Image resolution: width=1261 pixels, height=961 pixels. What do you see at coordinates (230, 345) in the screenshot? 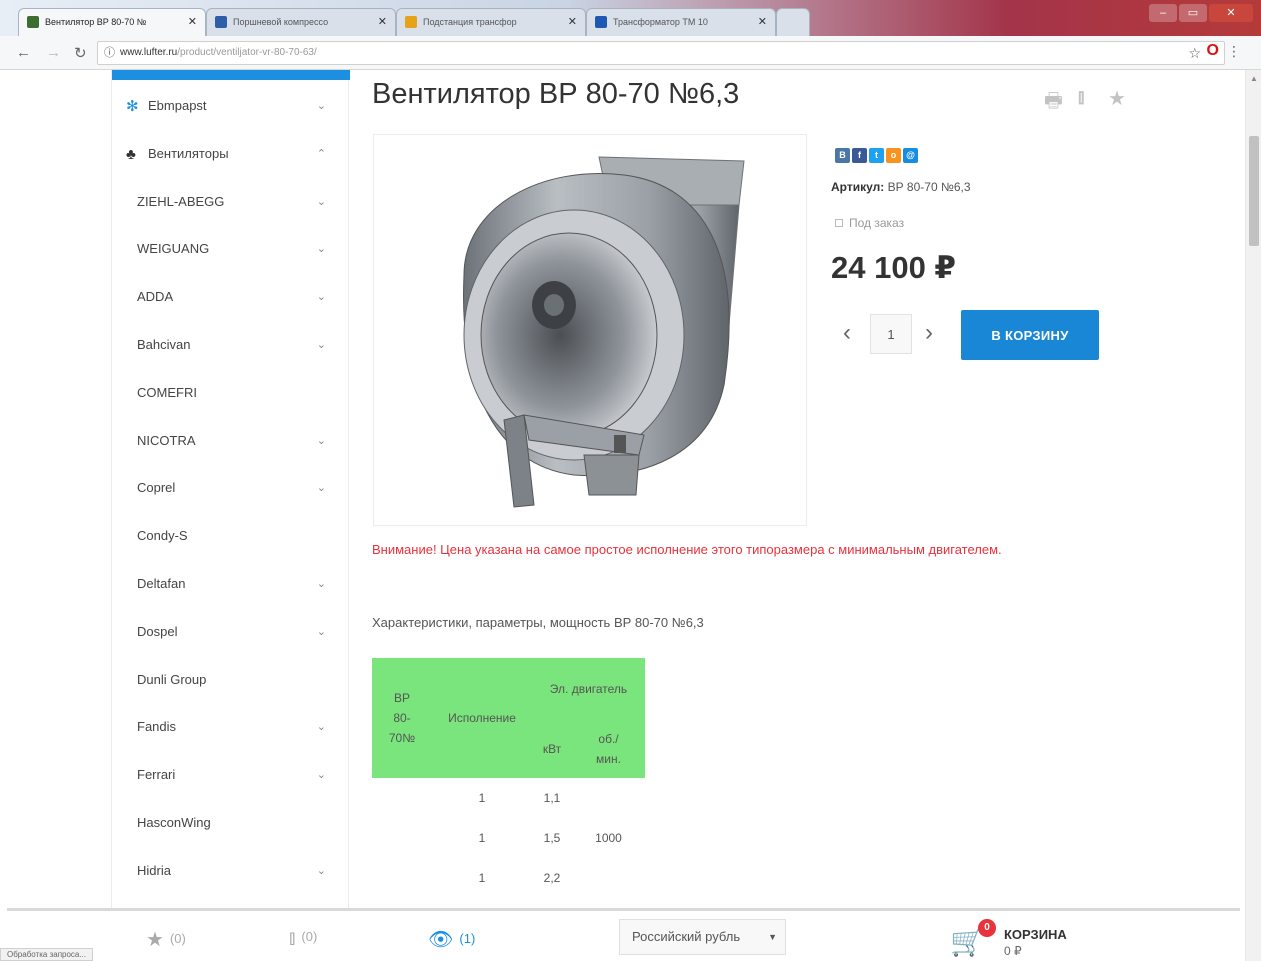
I see `sidebar-item: Bahcivan ⌄` at bounding box center [230, 345].